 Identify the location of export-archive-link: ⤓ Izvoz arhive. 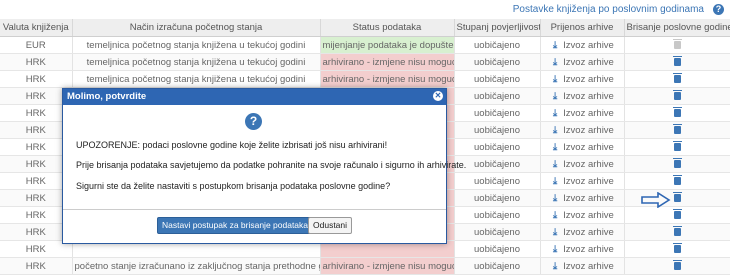
(582, 266).